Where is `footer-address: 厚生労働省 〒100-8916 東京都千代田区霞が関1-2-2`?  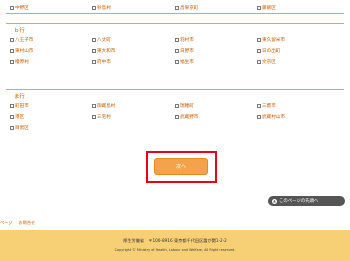 footer-address: 厚生労働省 〒100-8916 東京都千代田区霞が関1-2-2 is located at coordinates (175, 240).